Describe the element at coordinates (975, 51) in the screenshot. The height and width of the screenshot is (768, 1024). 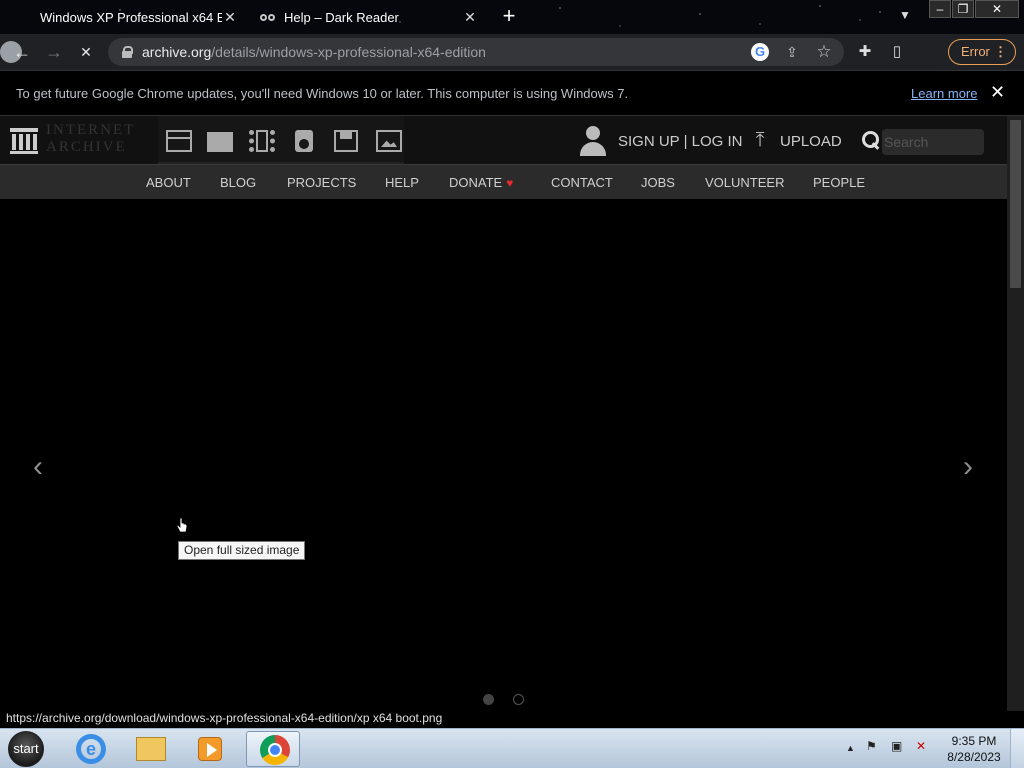
I see `error-label: Error` at that location.